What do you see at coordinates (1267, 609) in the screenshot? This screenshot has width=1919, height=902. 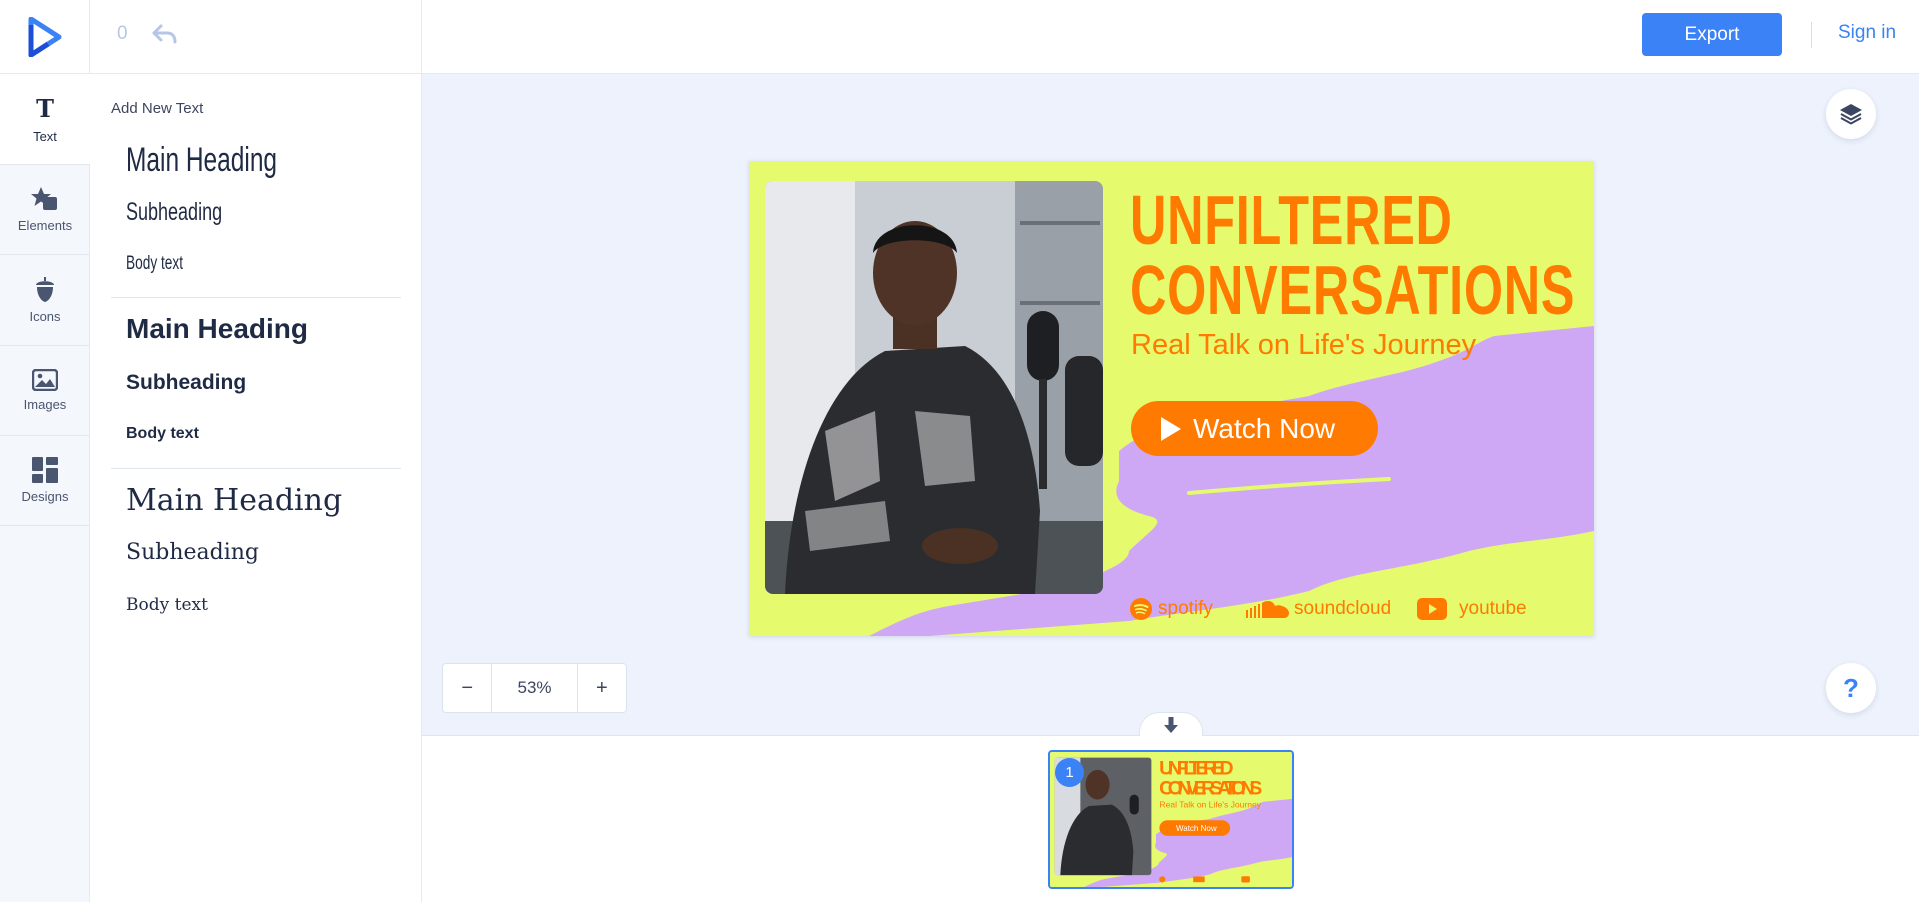 I see `soundcloud-icon` at bounding box center [1267, 609].